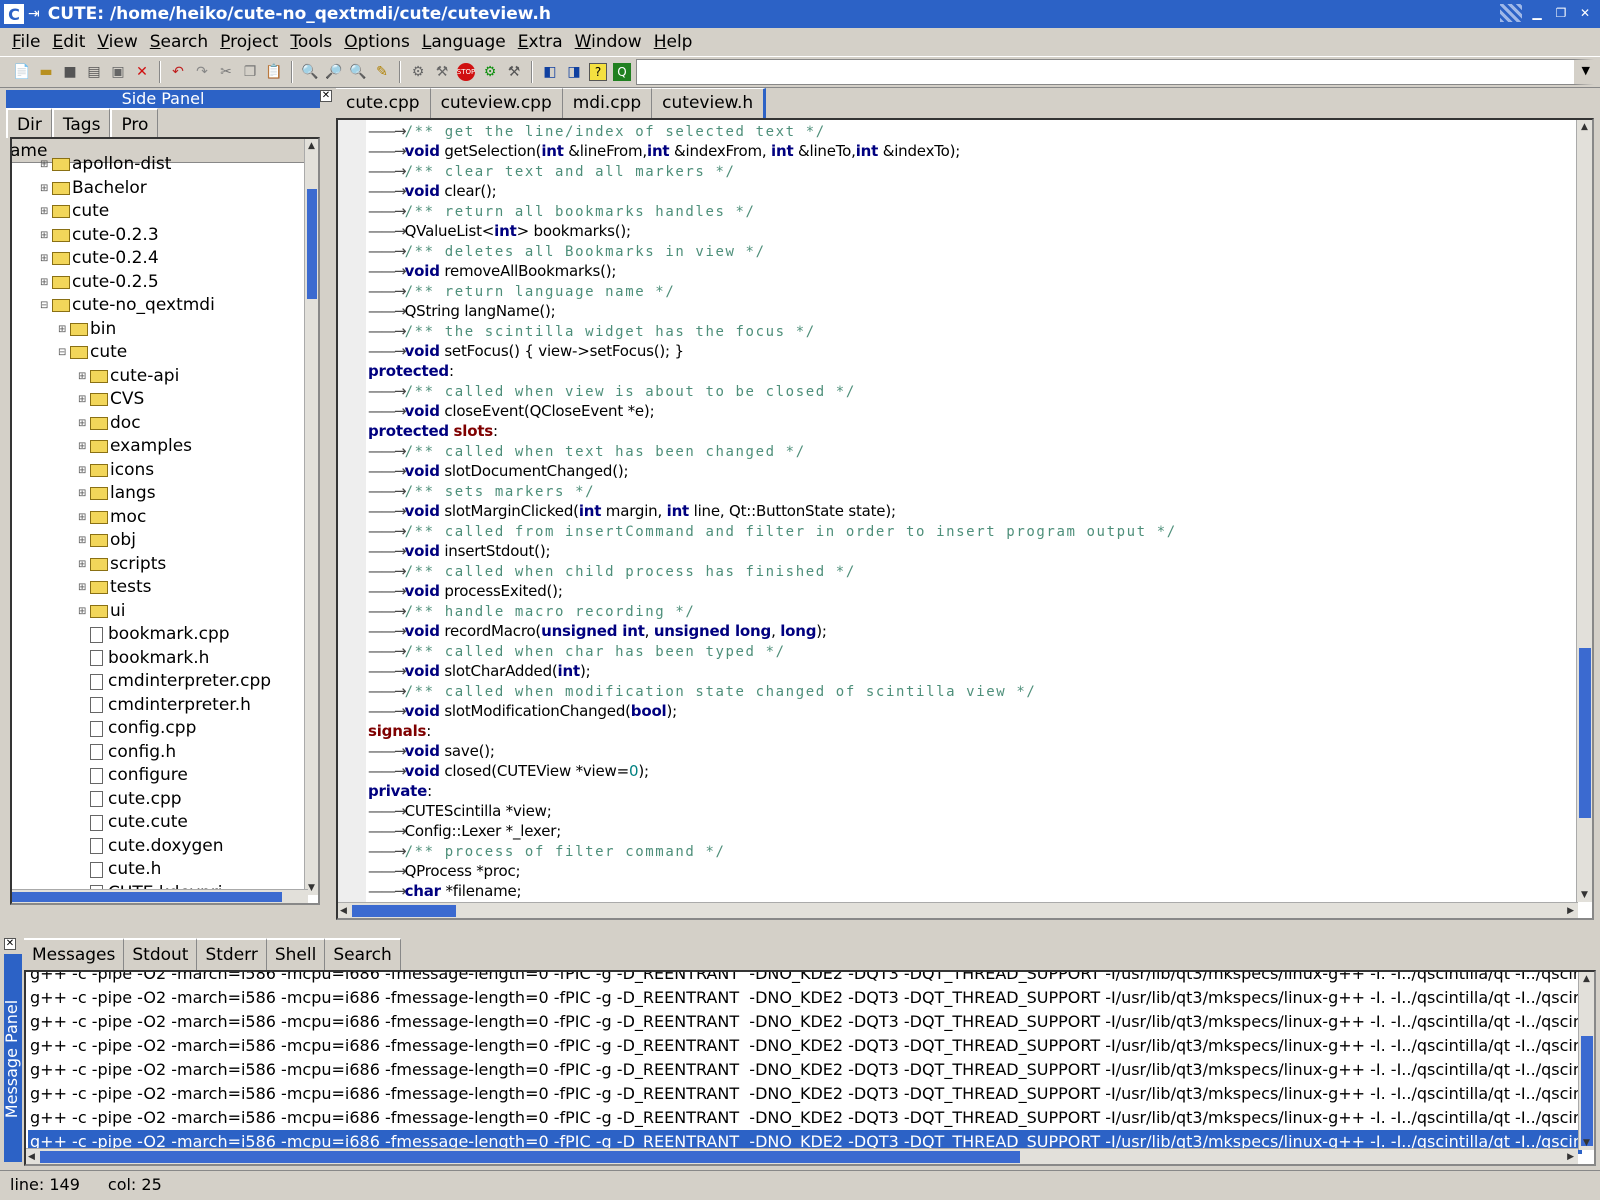  I want to click on tree-item: config.cpp, so click(137, 728).